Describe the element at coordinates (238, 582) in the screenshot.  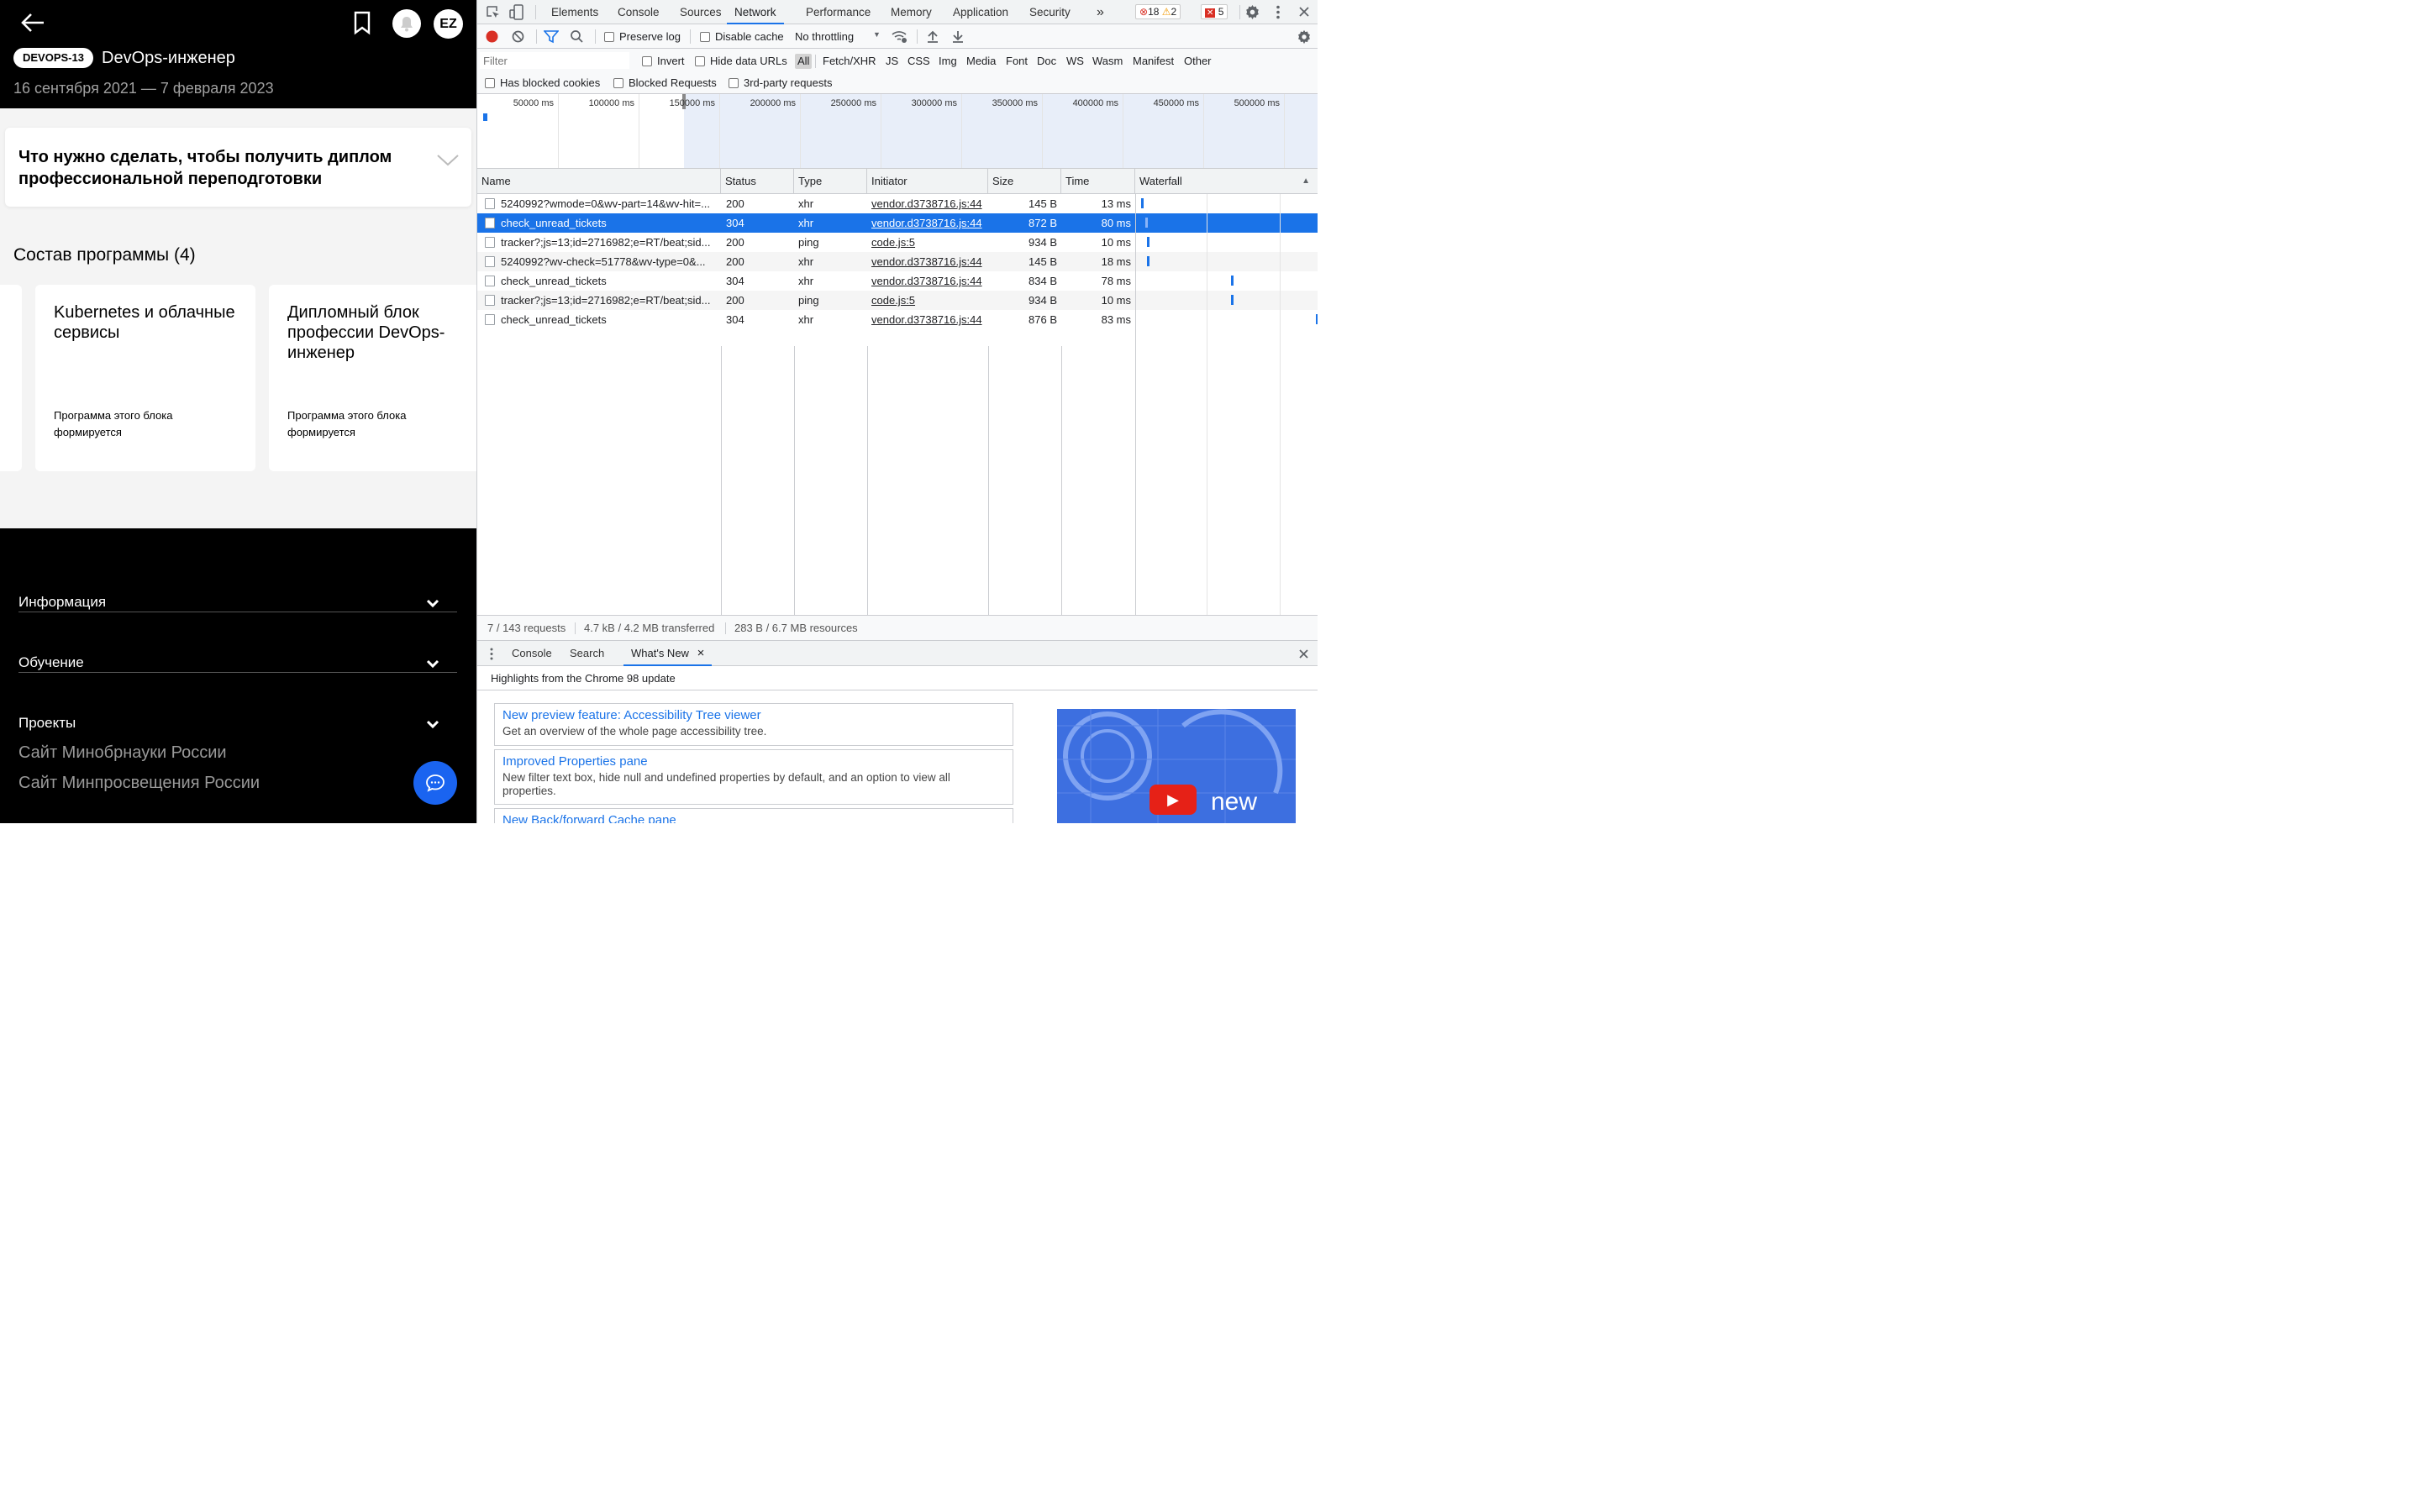
I see `footer-item-info: Информация` at that location.